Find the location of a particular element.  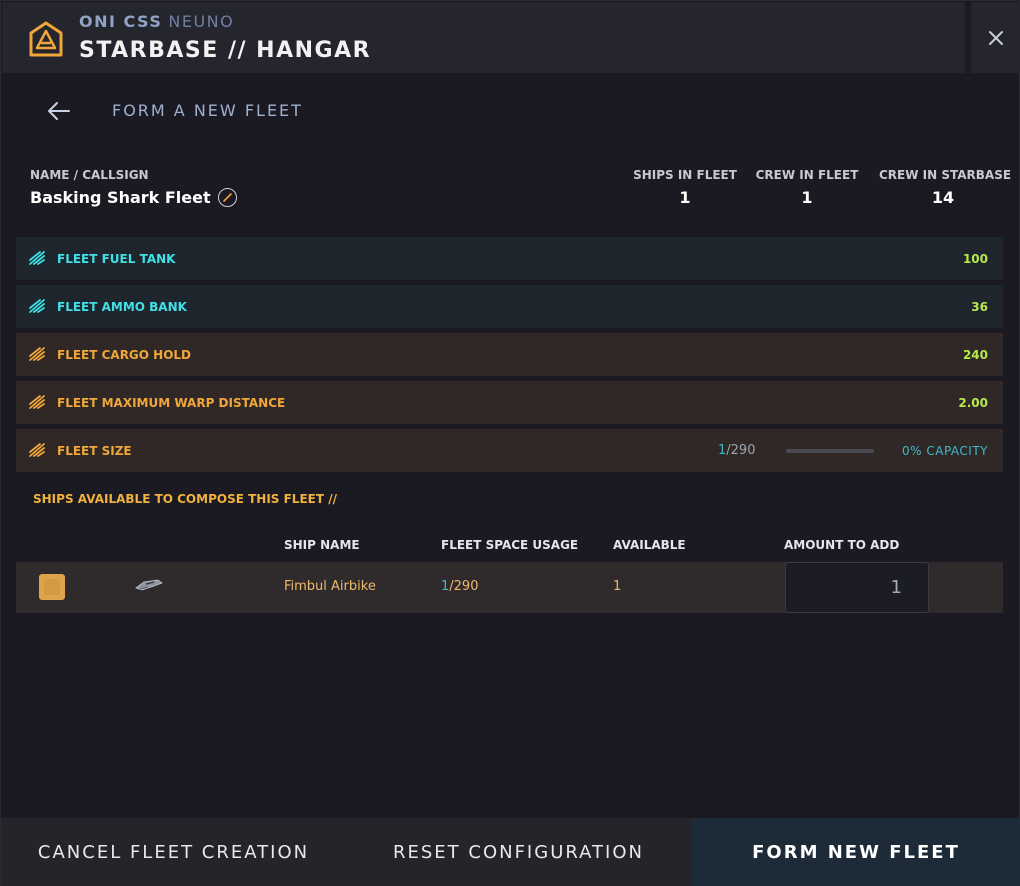

name-label: NAME / CALLSIGN is located at coordinates (89, 175).